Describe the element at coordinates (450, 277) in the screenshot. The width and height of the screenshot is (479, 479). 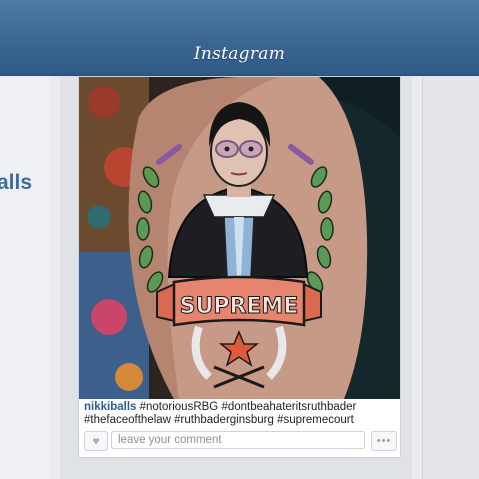
I see `right-sidebar` at that location.